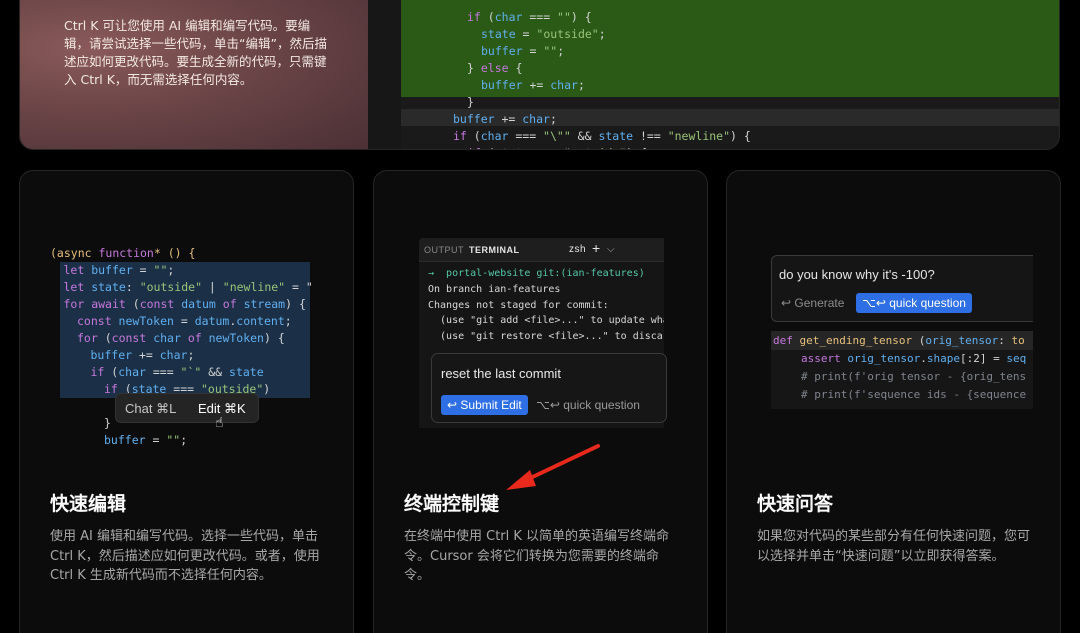  Describe the element at coordinates (518, 305) in the screenshot. I see `terminal-line: Changes not staged for commit:` at that location.